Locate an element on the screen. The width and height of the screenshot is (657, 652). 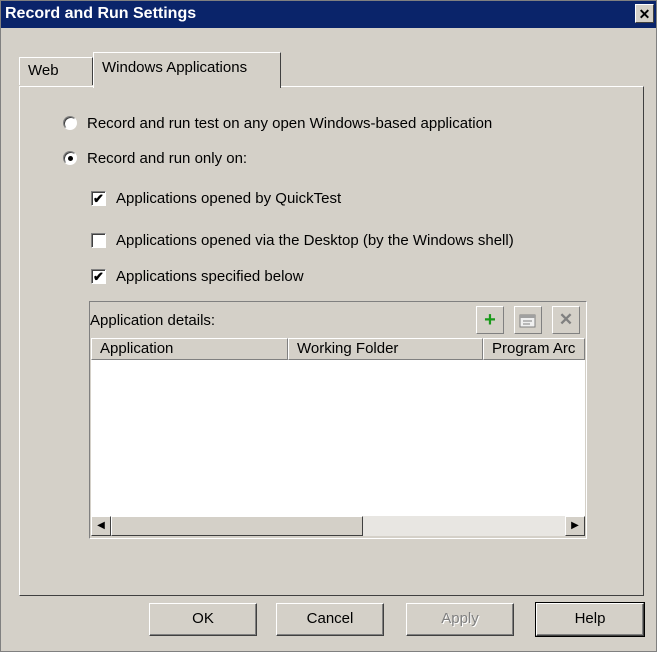
add-icon: + is located at coordinates (490, 320).